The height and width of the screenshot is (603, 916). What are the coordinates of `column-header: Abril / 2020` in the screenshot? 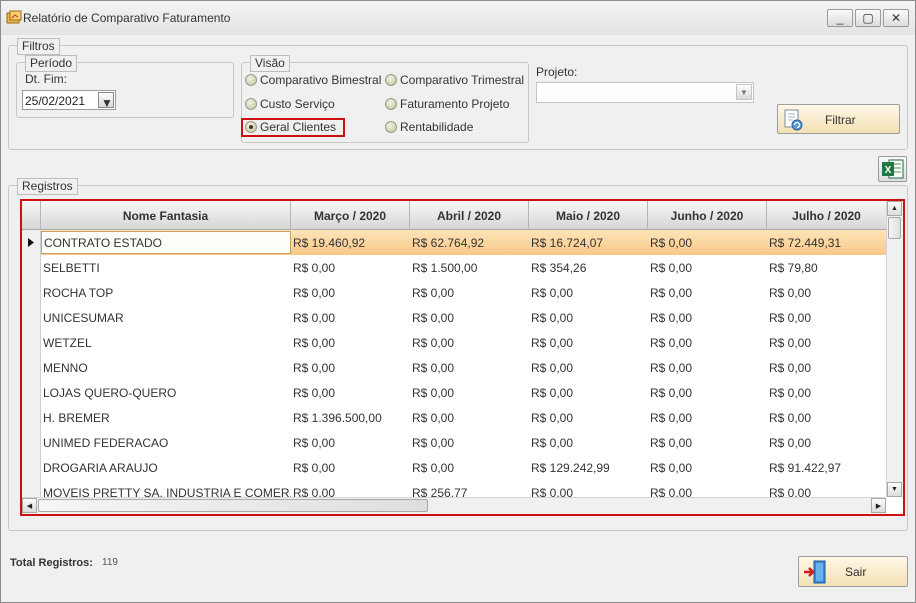 It's located at (469, 215).